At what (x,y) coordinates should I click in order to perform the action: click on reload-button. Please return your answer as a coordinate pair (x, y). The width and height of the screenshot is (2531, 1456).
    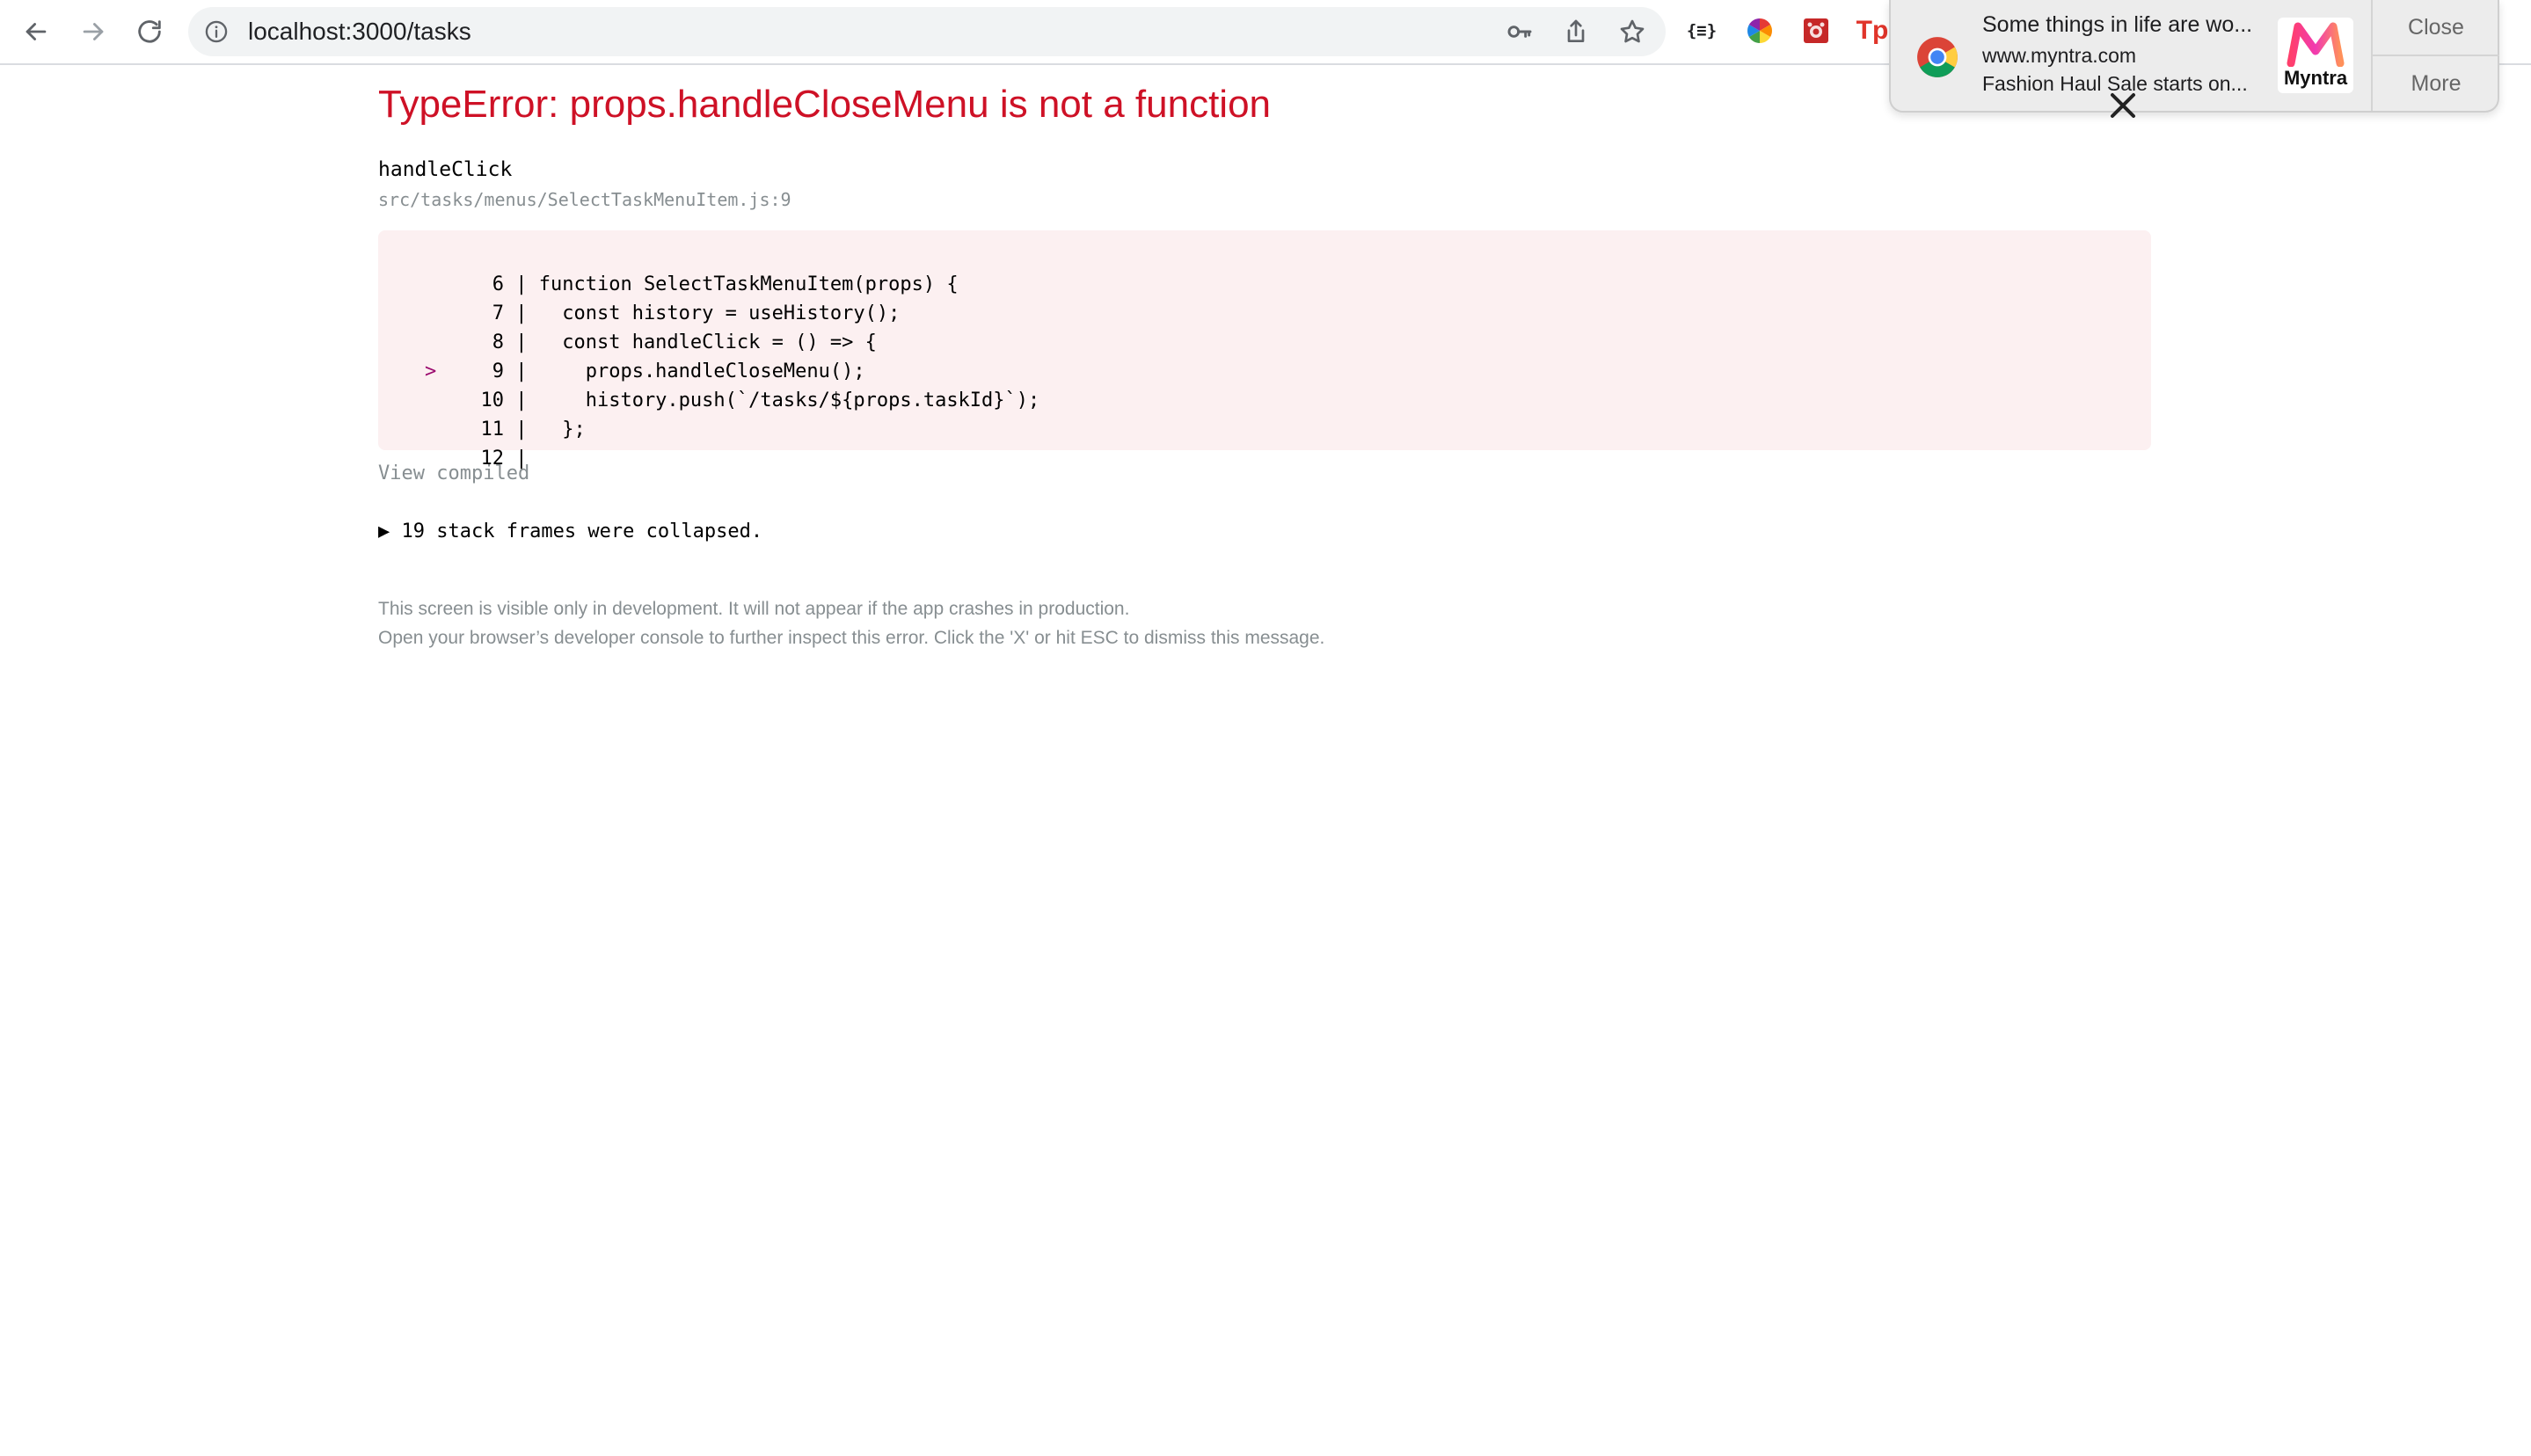
    Looking at the image, I should click on (149, 31).